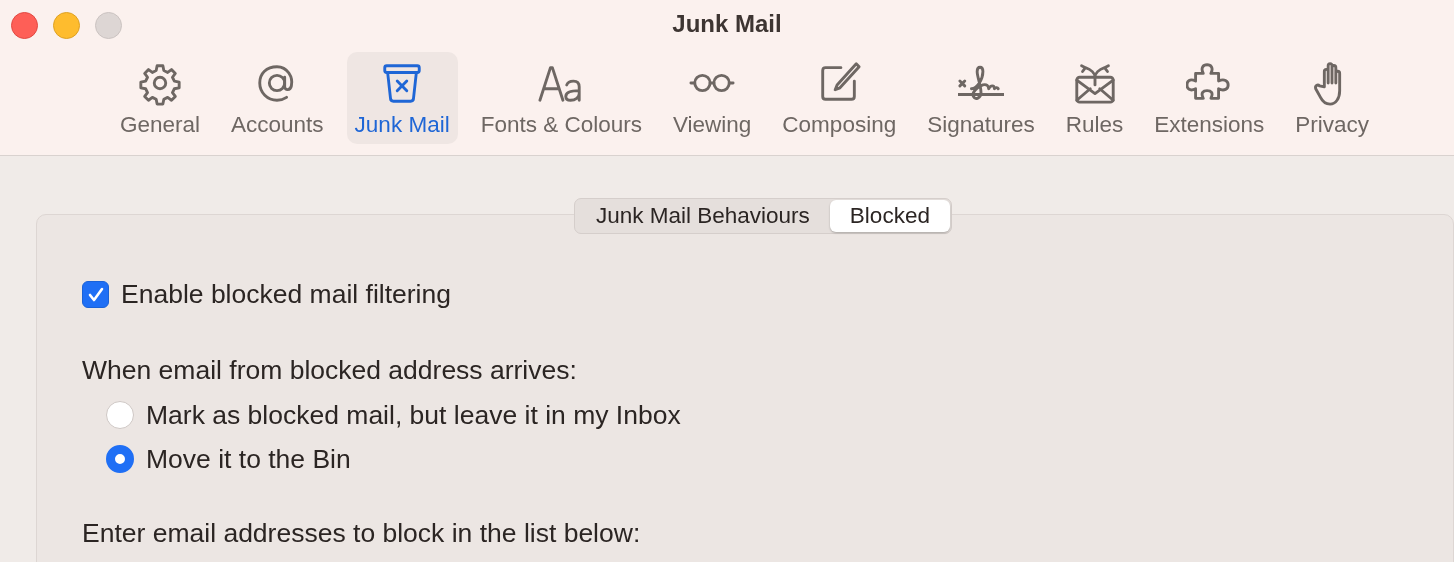 The width and height of the screenshot is (1454, 562). I want to click on toolbar-tab: Extensions, so click(1209, 98).